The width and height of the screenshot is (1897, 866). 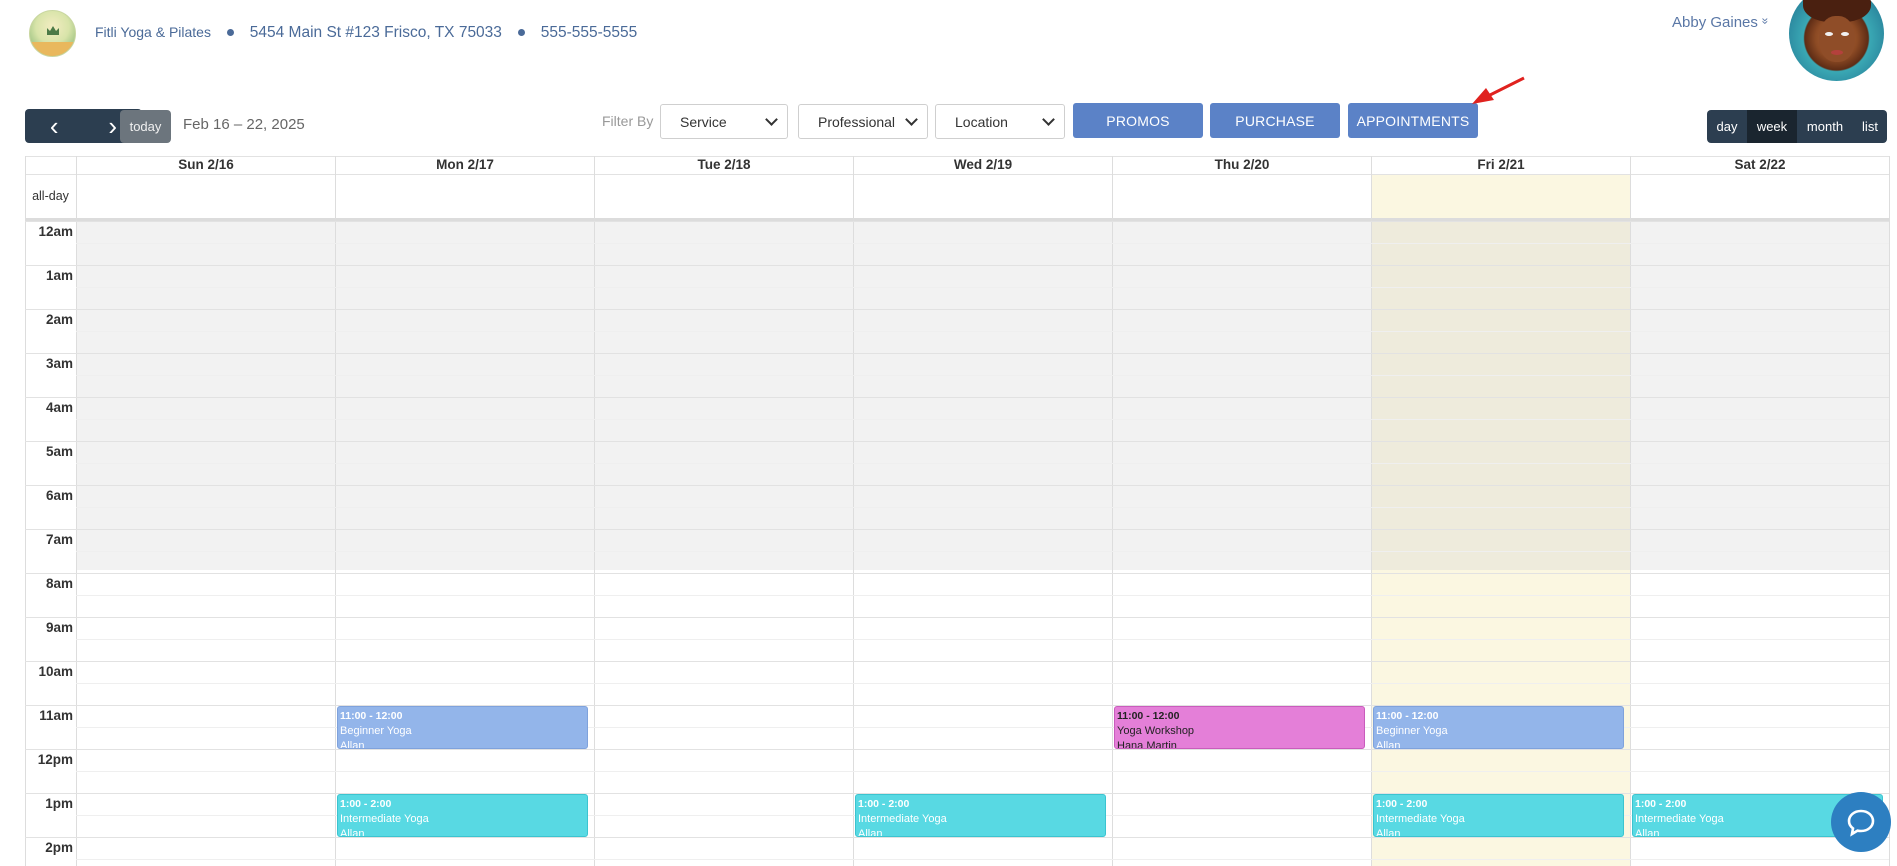 What do you see at coordinates (1239, 727) in the screenshot?
I see `calendar-event: 11:00 - 12:00 Yoga Workshop Hana Martin` at bounding box center [1239, 727].